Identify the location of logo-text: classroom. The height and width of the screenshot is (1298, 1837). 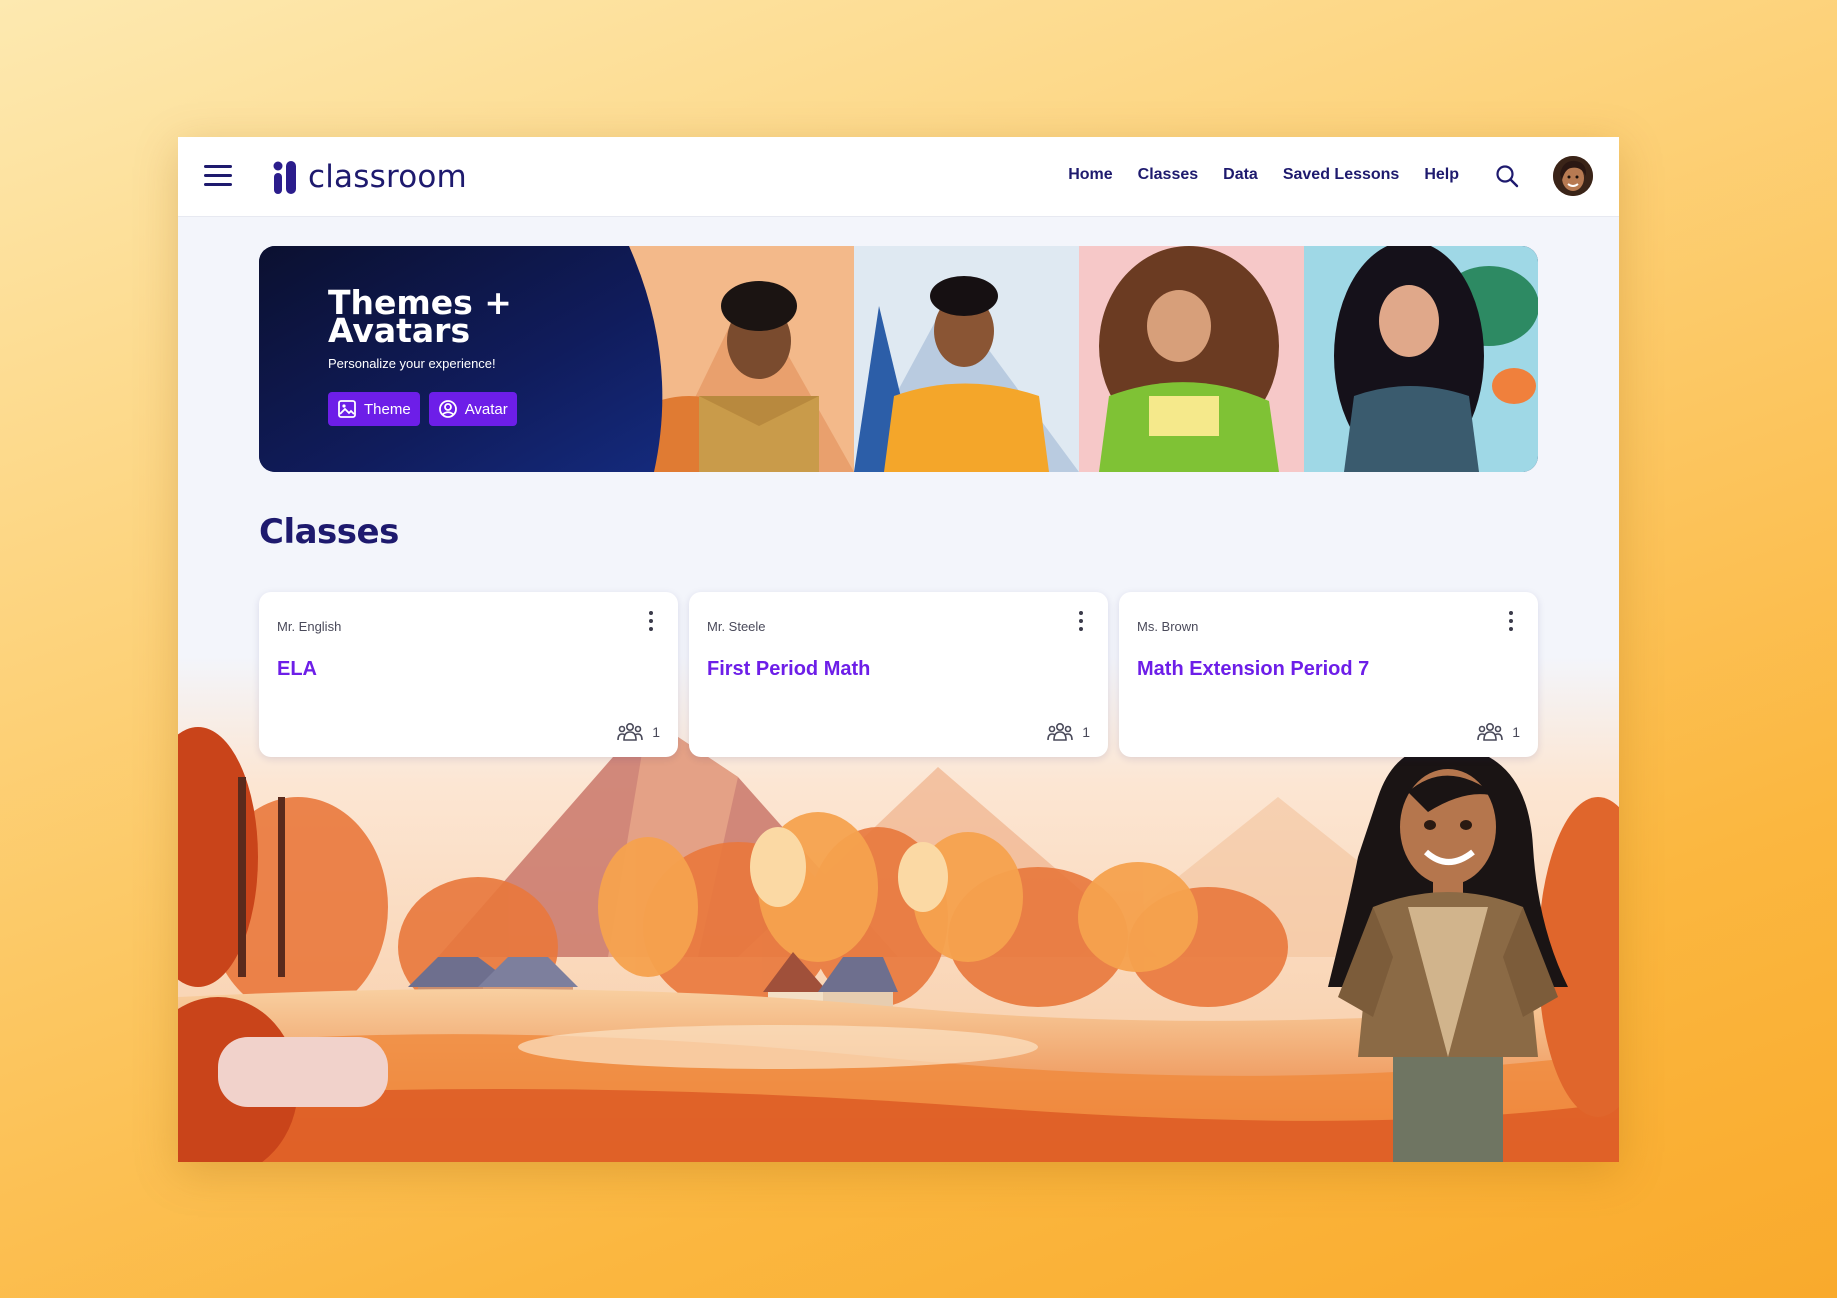
(387, 177).